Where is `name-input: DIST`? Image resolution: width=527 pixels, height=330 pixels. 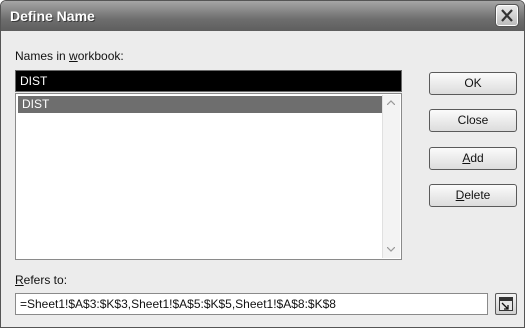 name-input: DIST is located at coordinates (208, 81).